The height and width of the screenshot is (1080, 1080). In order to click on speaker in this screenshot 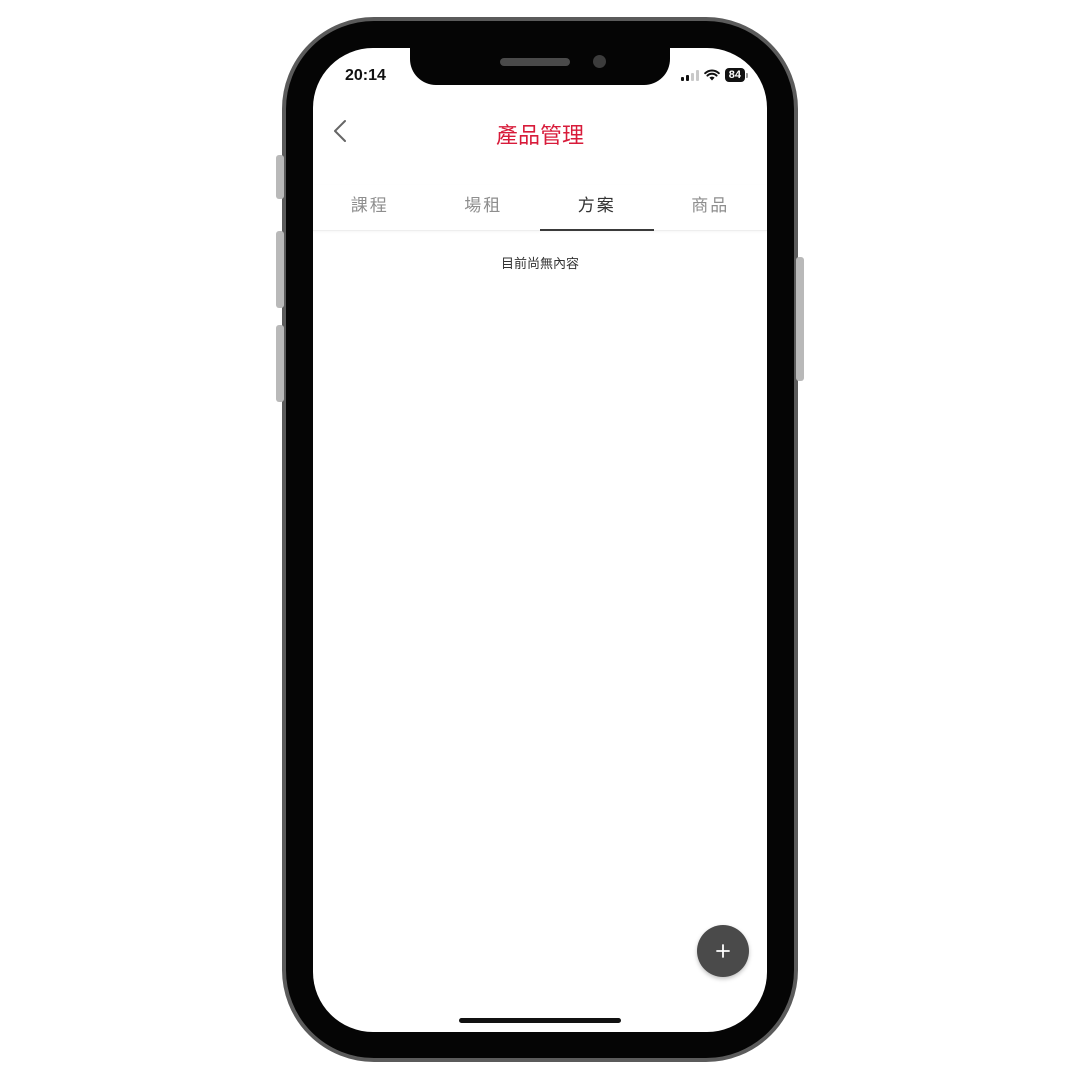, I will do `click(535, 62)`.